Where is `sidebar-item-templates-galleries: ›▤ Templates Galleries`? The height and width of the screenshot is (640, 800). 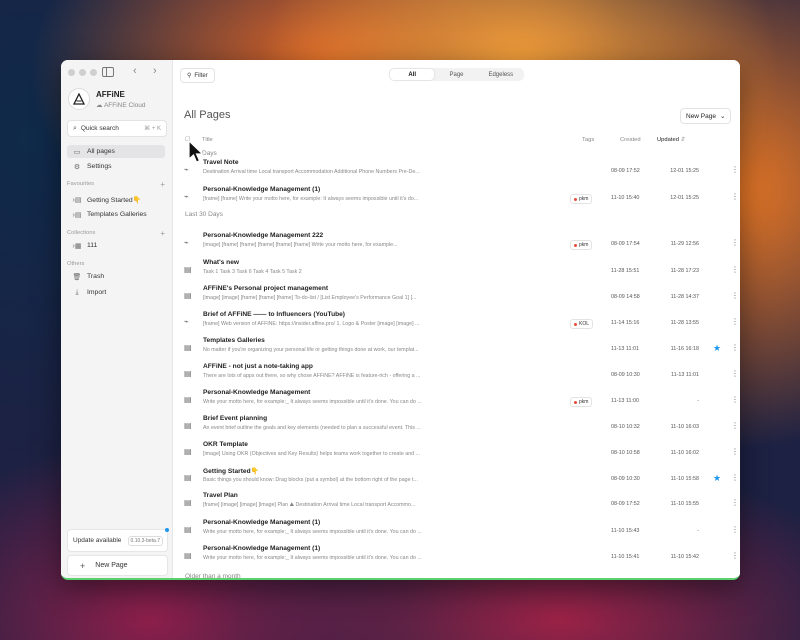
sidebar-item-templates-galleries: ›▤ Templates Galleries is located at coordinates (116, 214).